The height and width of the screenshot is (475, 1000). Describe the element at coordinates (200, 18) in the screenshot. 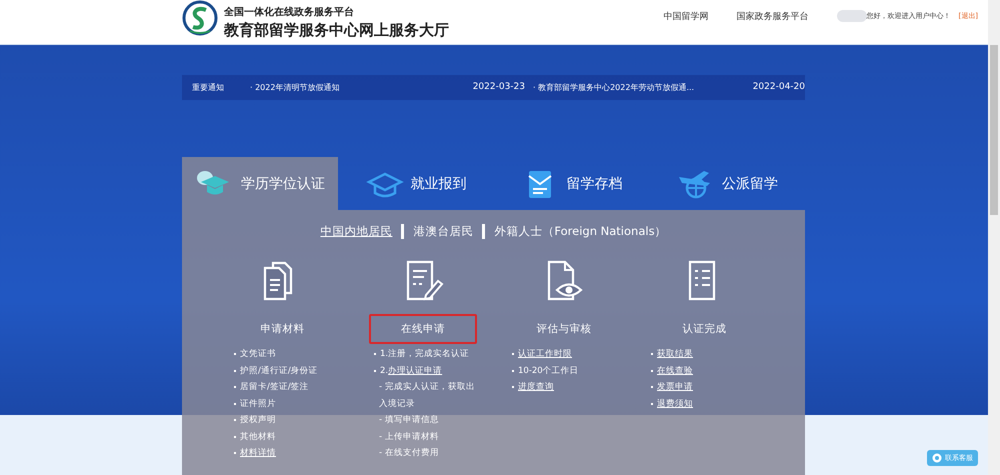

I see `logo-icon` at that location.